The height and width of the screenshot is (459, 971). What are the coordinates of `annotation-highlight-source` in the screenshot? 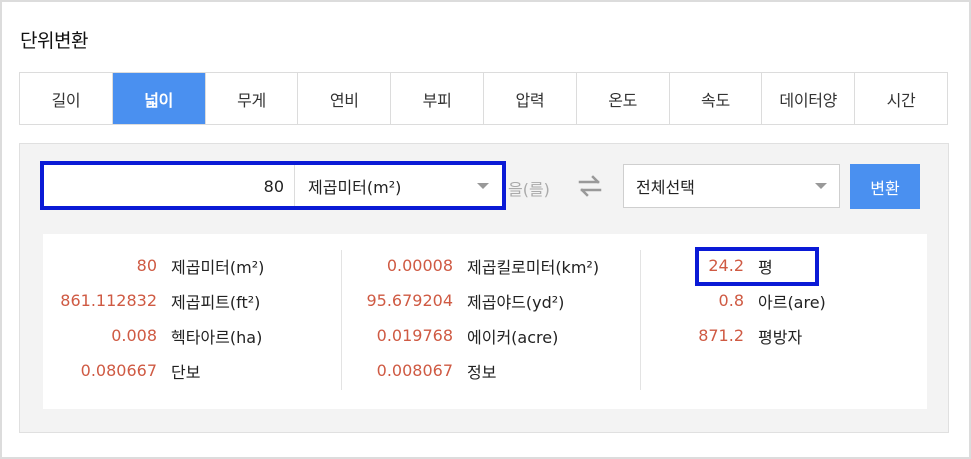 It's located at (273, 185).